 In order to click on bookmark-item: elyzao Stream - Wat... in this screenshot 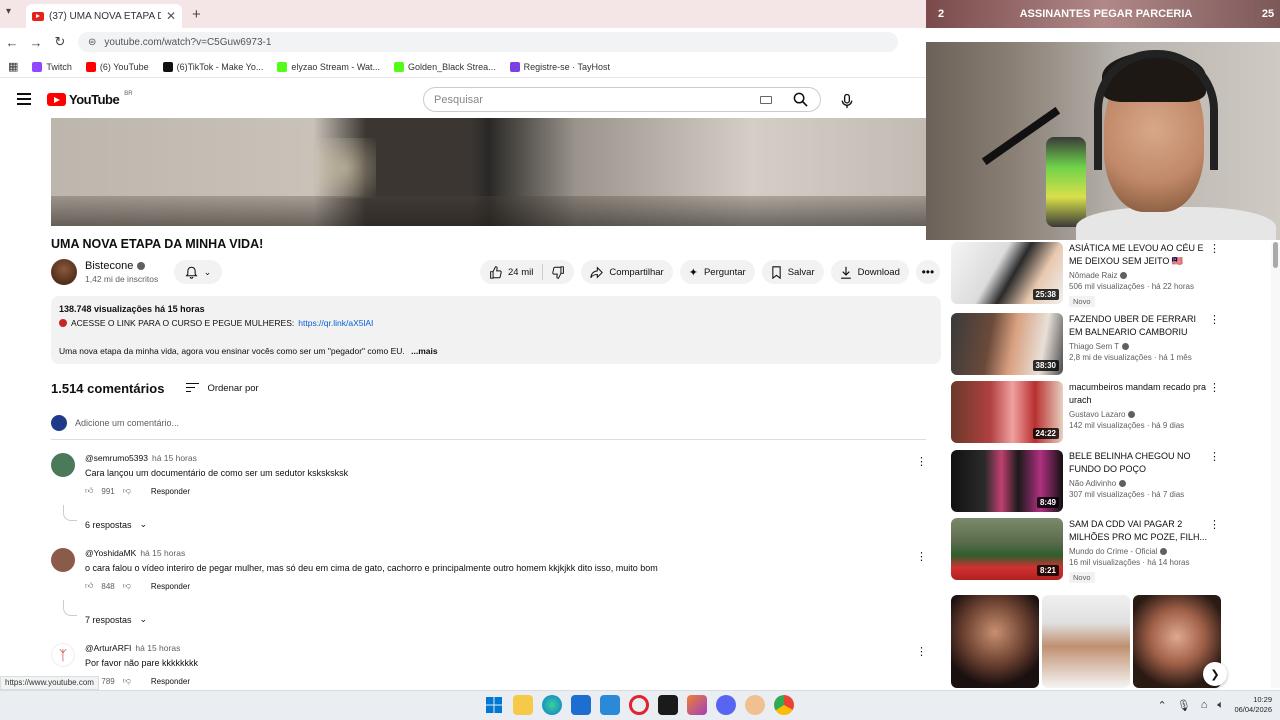, I will do `click(328, 66)`.